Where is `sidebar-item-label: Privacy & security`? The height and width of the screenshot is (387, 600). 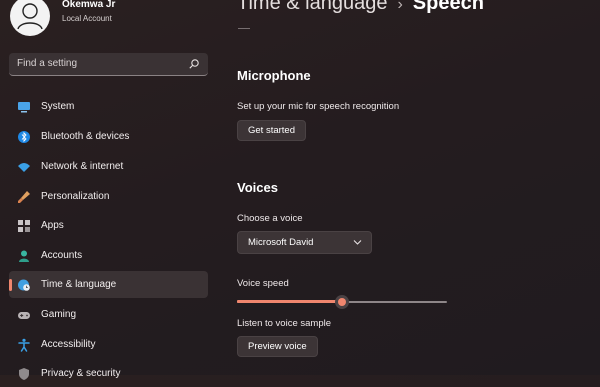 sidebar-item-label: Privacy & security is located at coordinates (81, 373).